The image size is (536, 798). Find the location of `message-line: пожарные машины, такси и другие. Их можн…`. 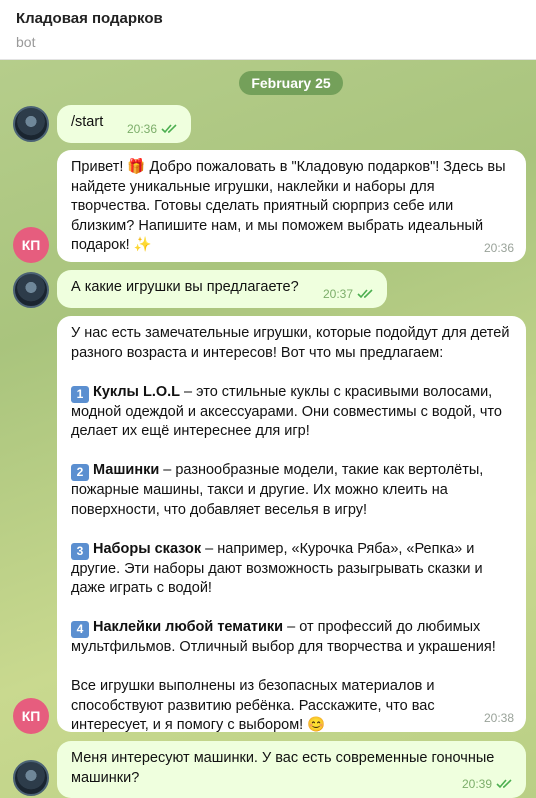

message-line: пожарные машины, такси и другие. Их можн… is located at coordinates (259, 490).